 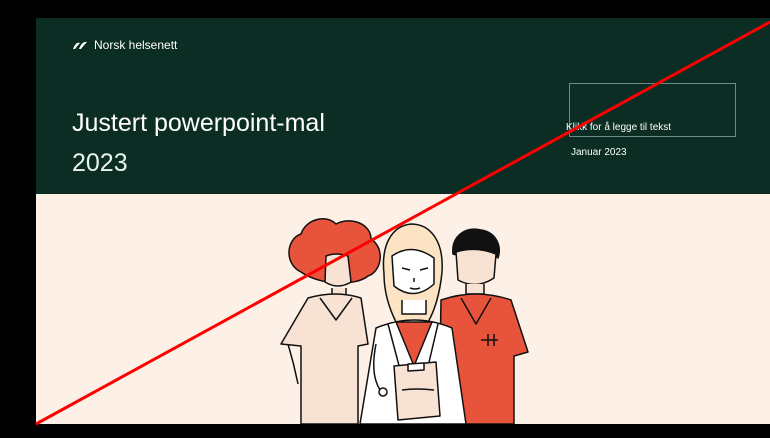 What do you see at coordinates (198, 123) in the screenshot?
I see `slide-title: Justert powerpoint-mal` at bounding box center [198, 123].